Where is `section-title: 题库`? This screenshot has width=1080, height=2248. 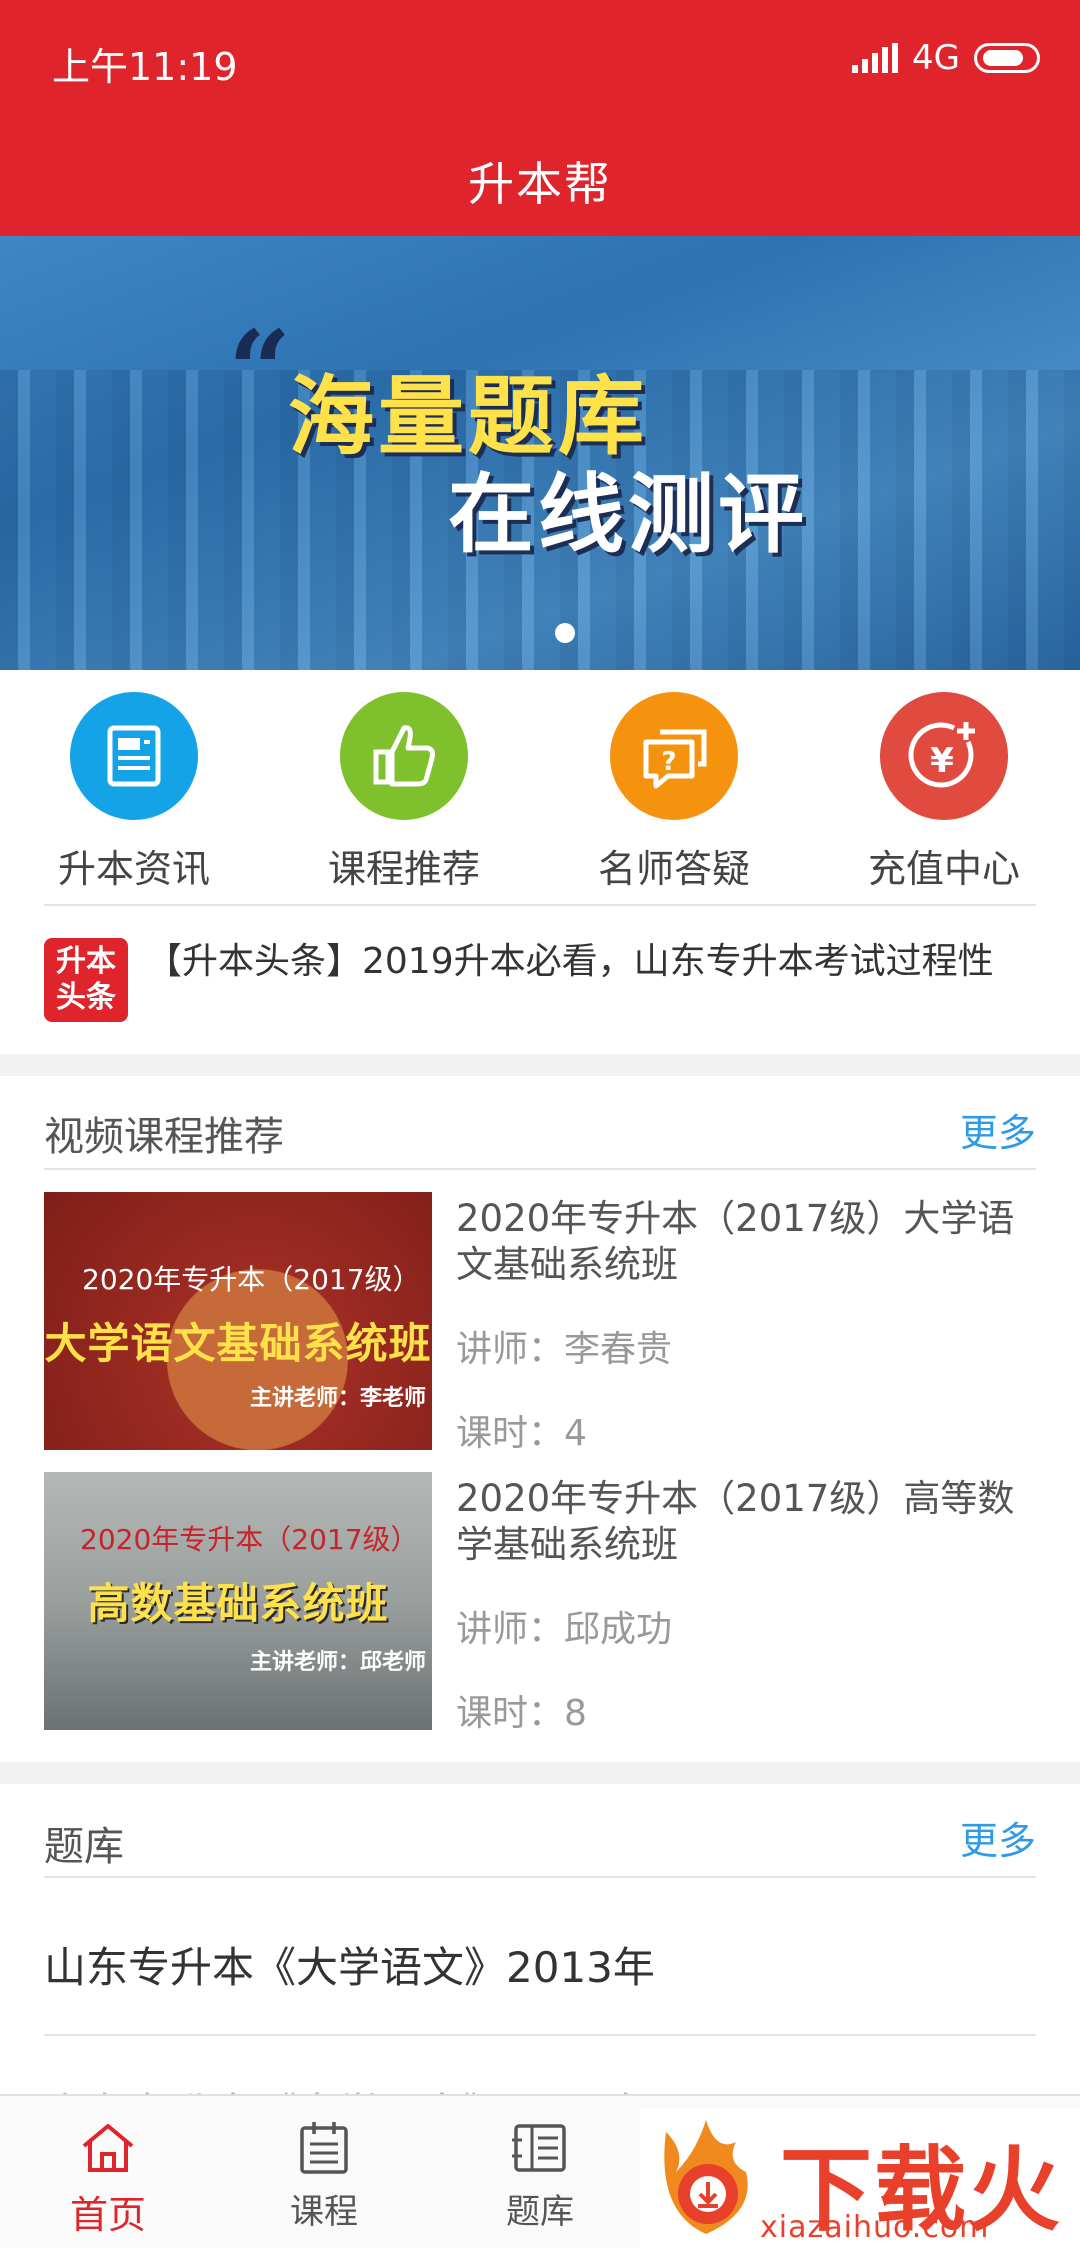 section-title: 题库 is located at coordinates (84, 1847).